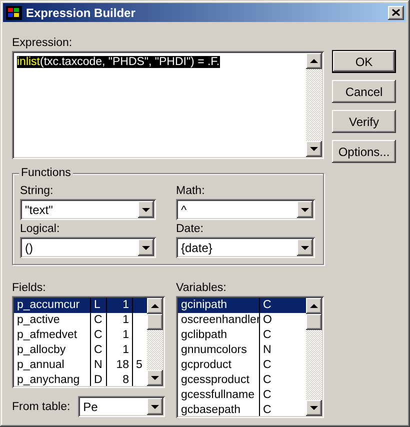 This screenshot has width=410, height=427. Describe the element at coordinates (242, 380) in the screenshot. I see `list-row: gcessproduct C` at that location.